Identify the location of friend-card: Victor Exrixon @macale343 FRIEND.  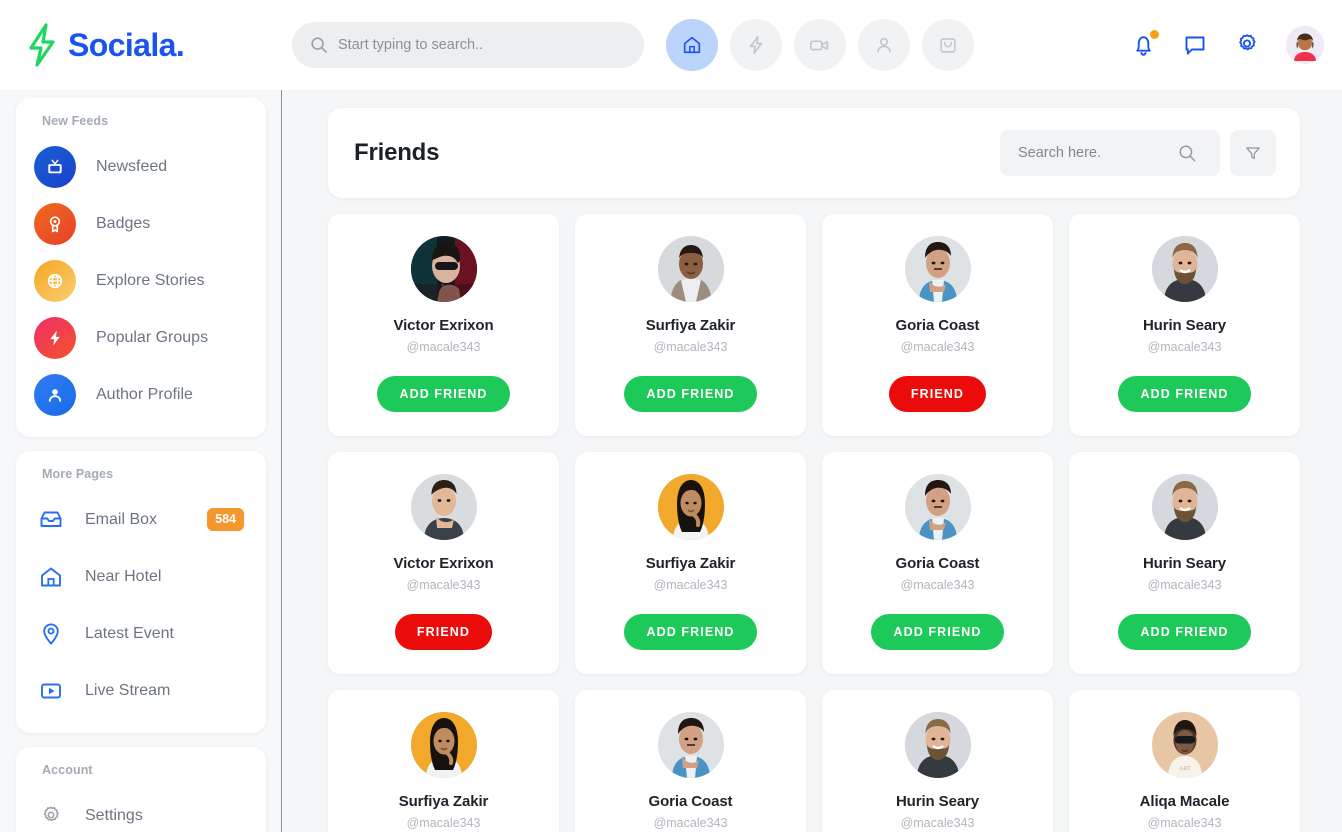
(443, 563).